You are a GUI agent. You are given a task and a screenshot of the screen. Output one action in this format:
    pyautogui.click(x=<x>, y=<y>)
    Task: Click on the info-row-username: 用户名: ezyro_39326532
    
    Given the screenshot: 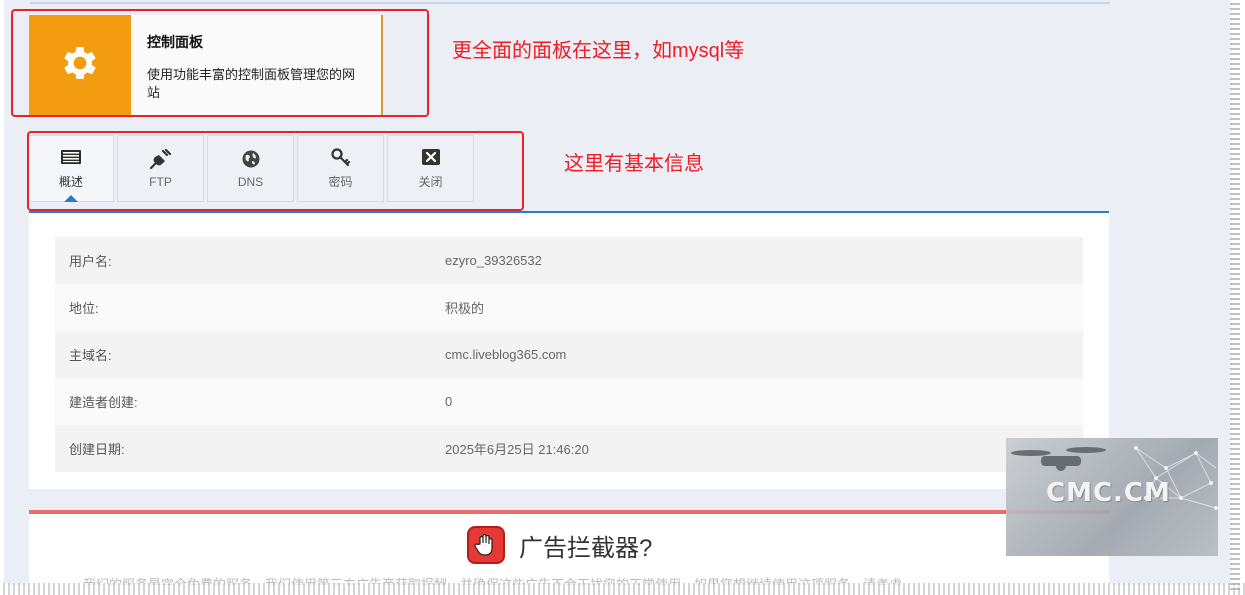 What is the action you would take?
    pyautogui.click(x=569, y=260)
    